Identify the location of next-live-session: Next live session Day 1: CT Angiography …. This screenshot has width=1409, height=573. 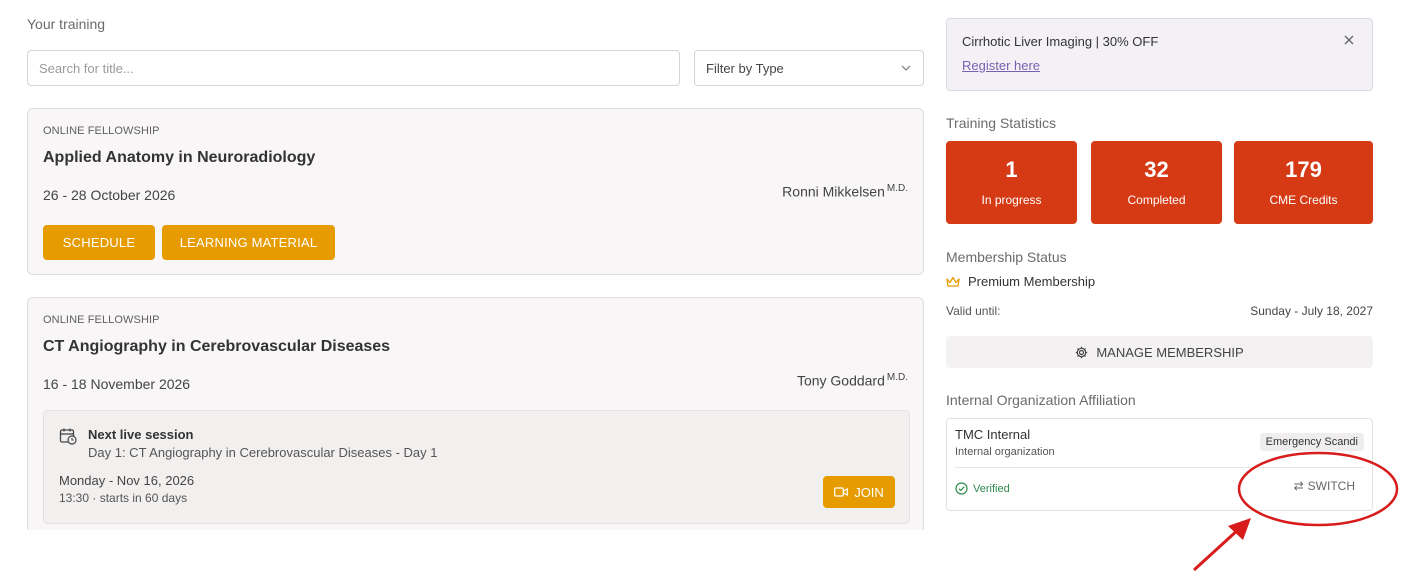
(476, 467).